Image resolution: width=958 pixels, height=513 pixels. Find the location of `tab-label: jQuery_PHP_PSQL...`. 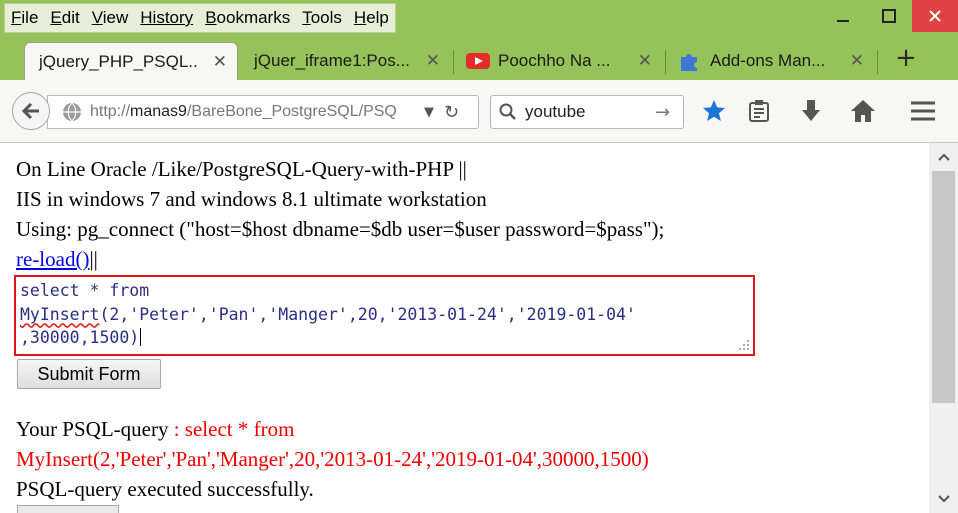

tab-label: jQuery_PHP_PSQL... is located at coordinates (119, 61).